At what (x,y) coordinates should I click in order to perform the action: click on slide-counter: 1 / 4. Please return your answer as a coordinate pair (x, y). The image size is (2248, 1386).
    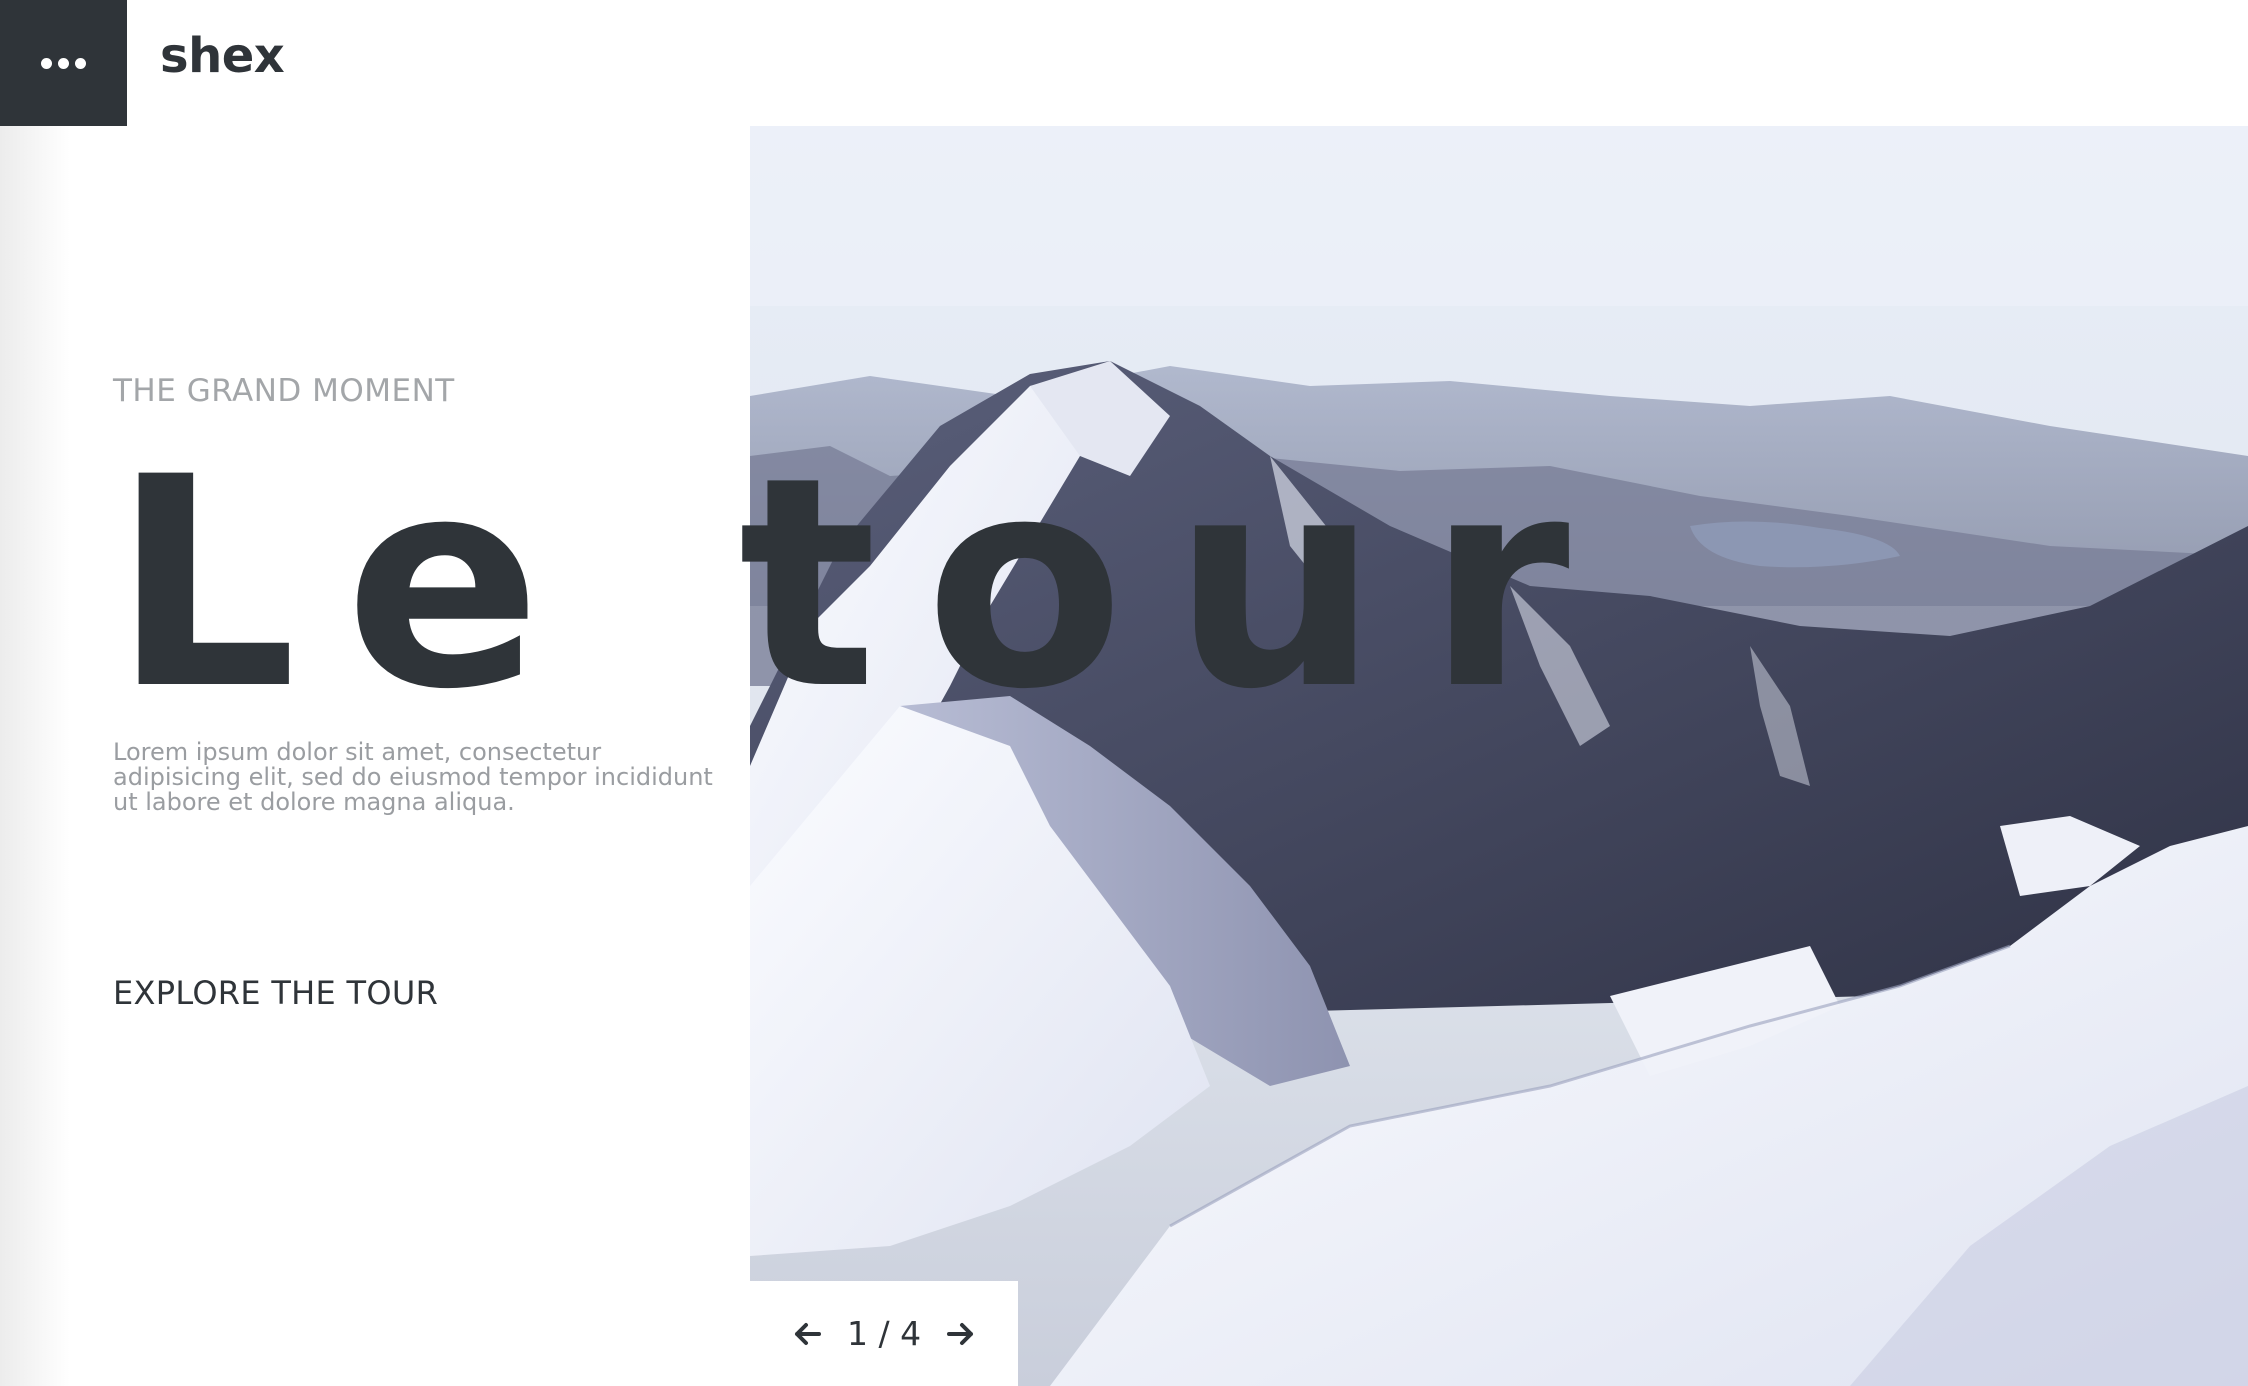
    Looking at the image, I should click on (884, 1333).